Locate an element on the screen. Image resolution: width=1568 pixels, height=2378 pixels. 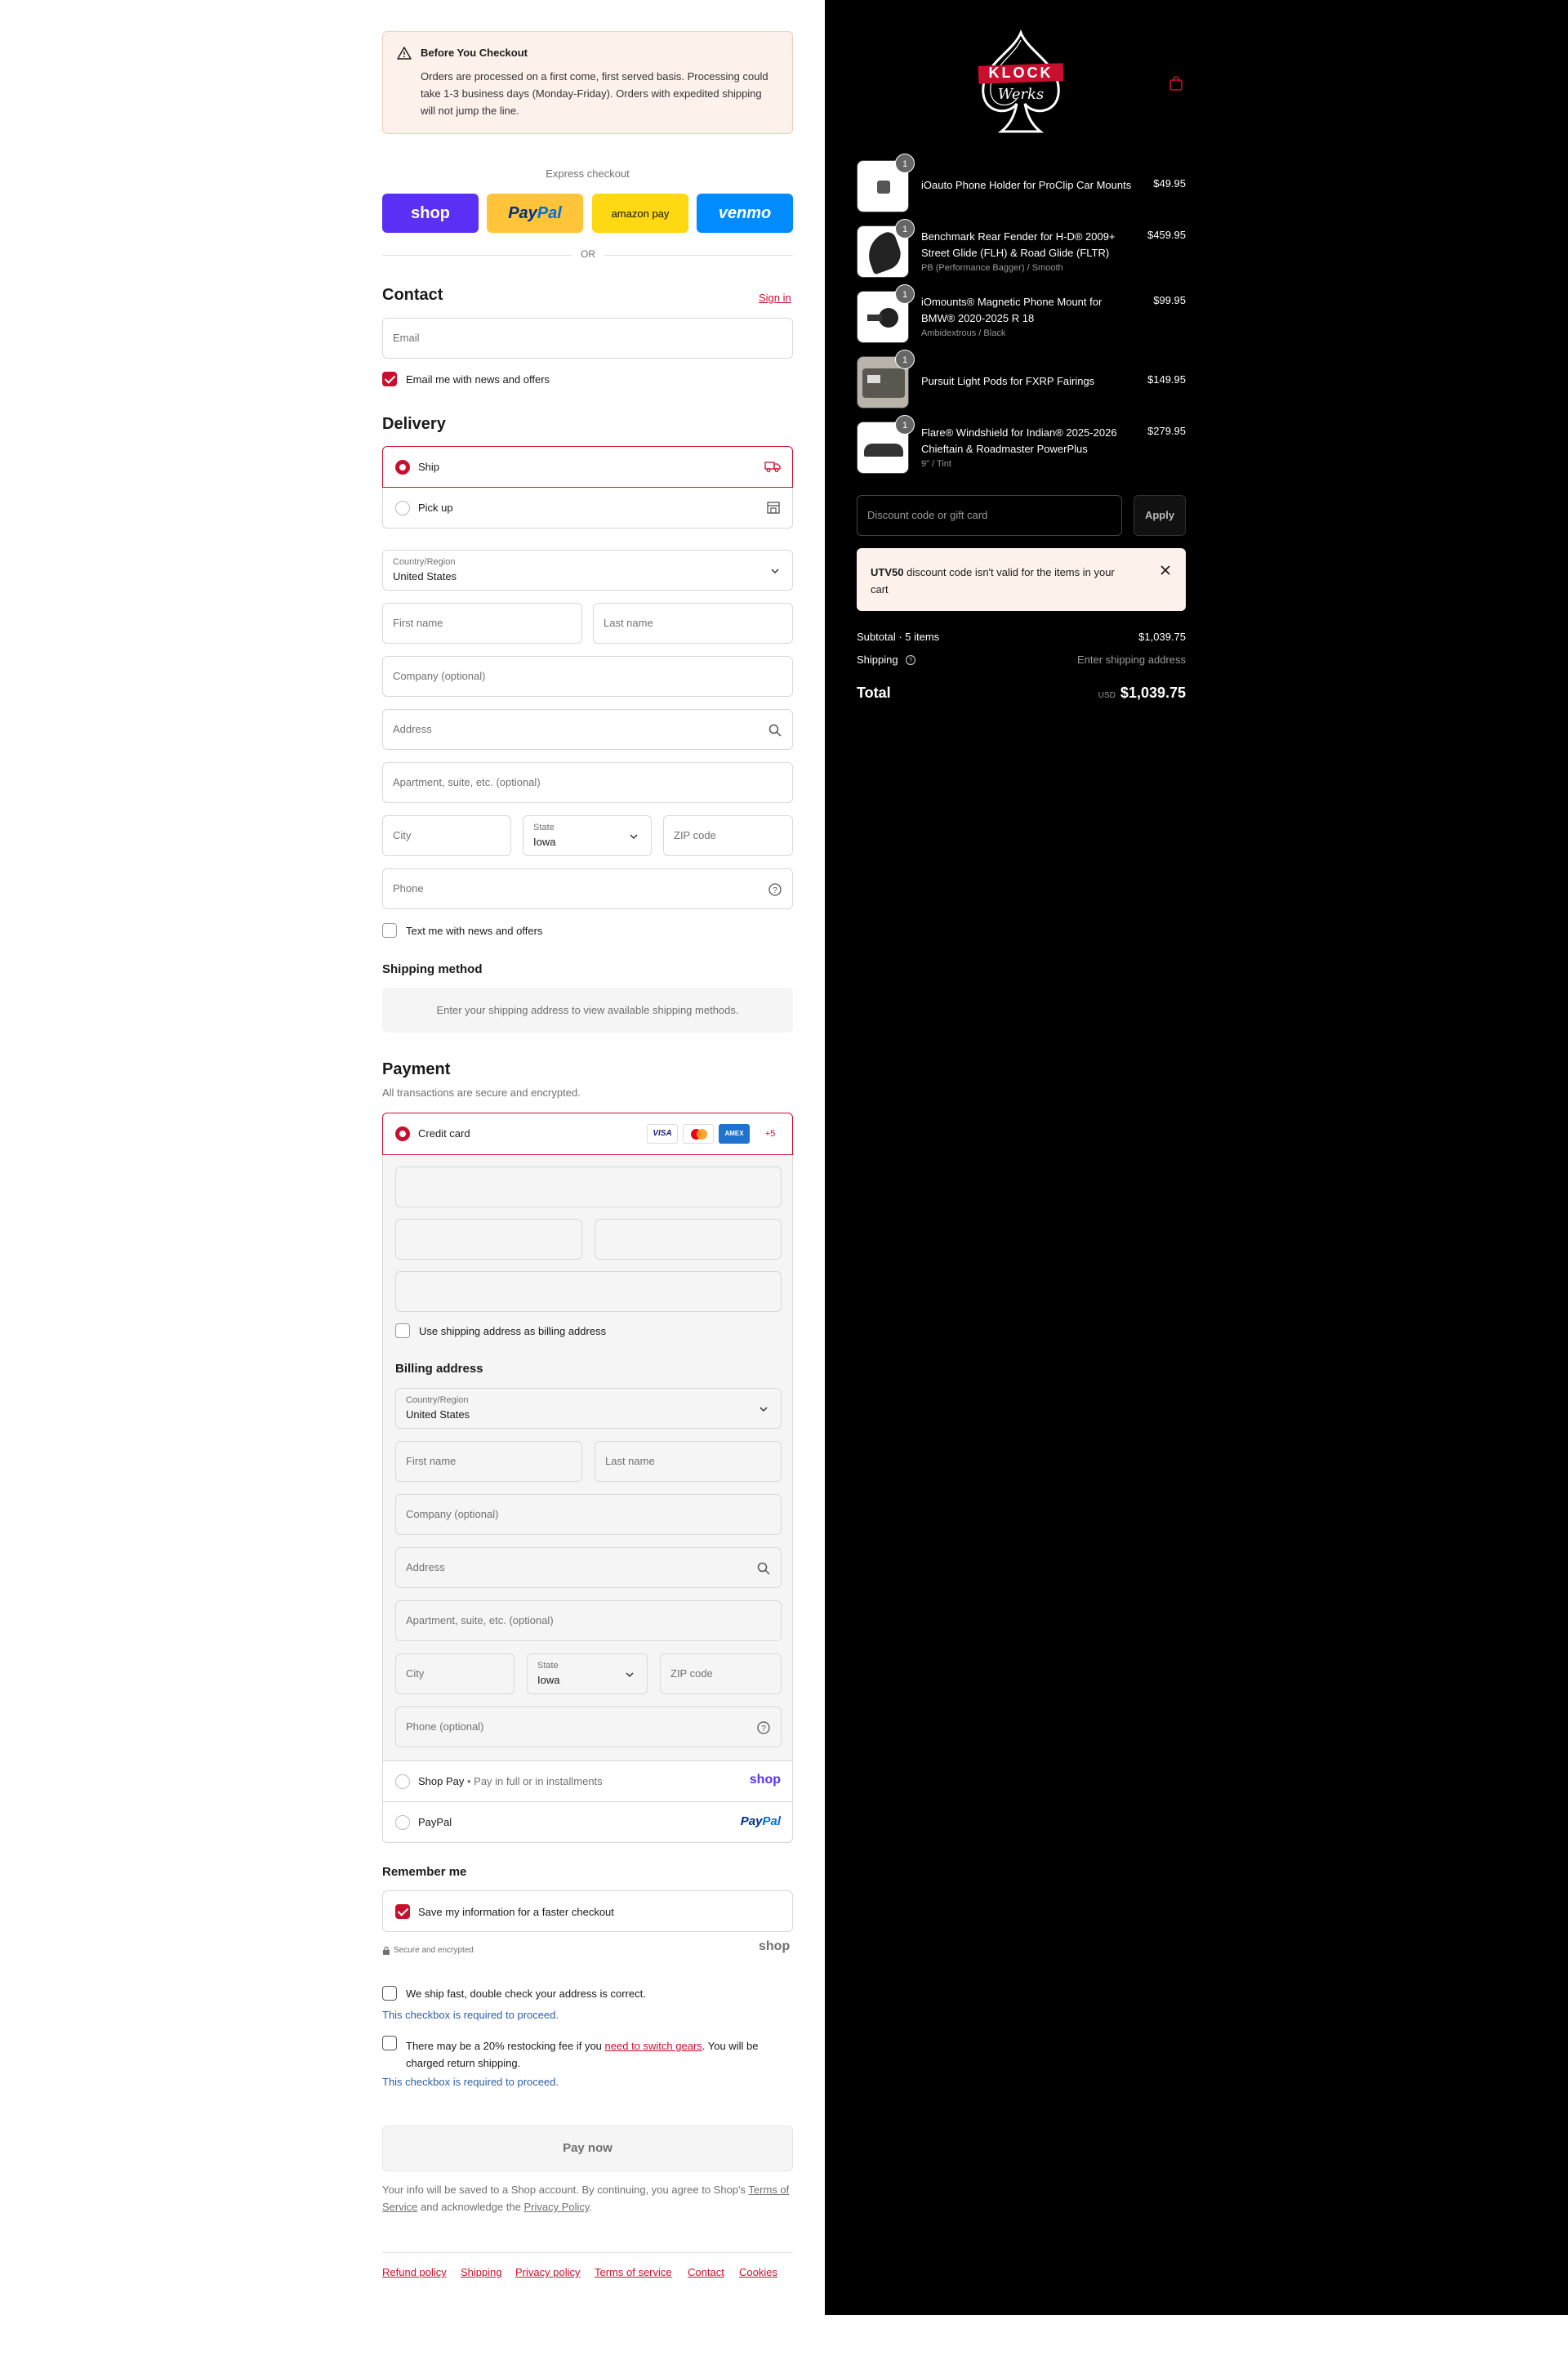
klock-werks-logo: KLOCK Werks is located at coordinates (1021, 84).